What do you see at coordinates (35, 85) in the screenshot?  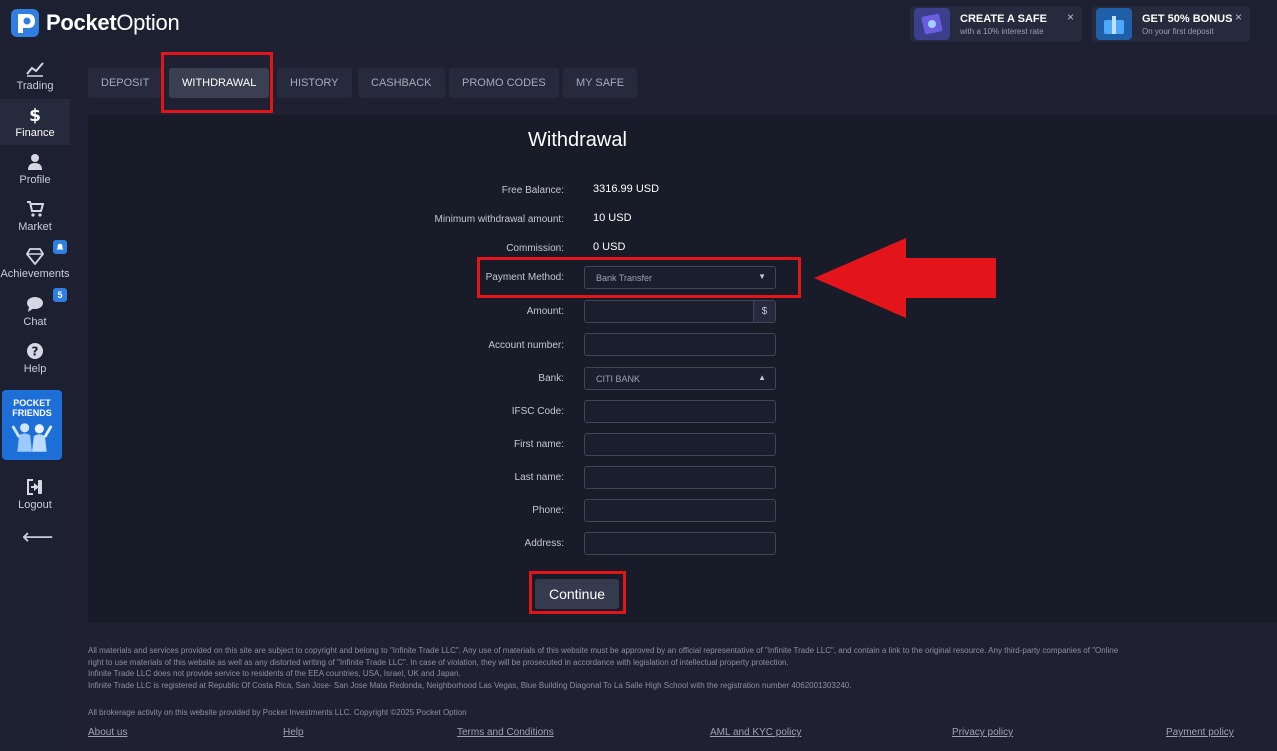 I see `sidebar-item-label: Trading` at bounding box center [35, 85].